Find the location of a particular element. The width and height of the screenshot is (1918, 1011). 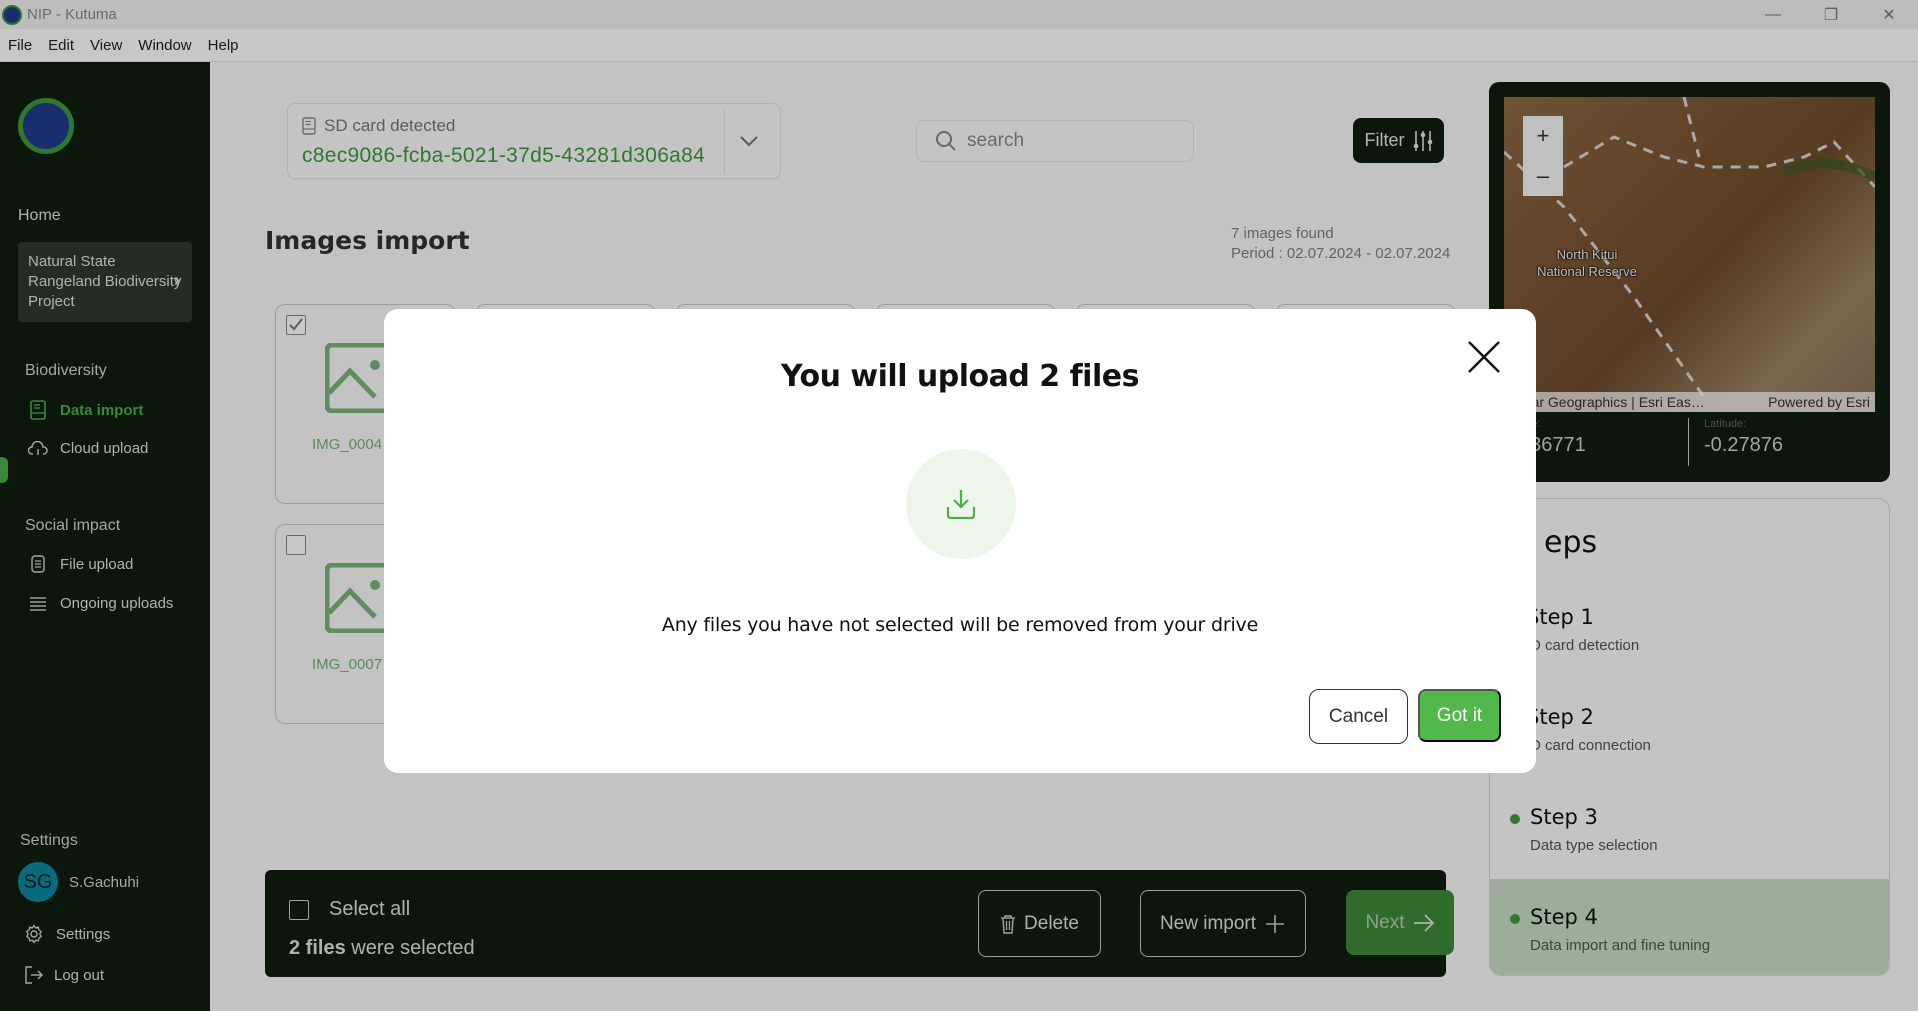

got-it-button: Got it is located at coordinates (1459, 715).